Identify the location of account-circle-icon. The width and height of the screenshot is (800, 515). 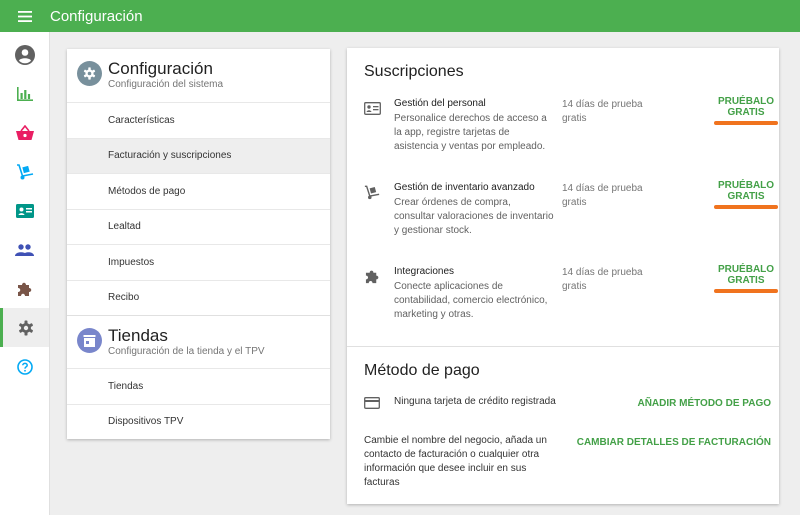
(24, 54).